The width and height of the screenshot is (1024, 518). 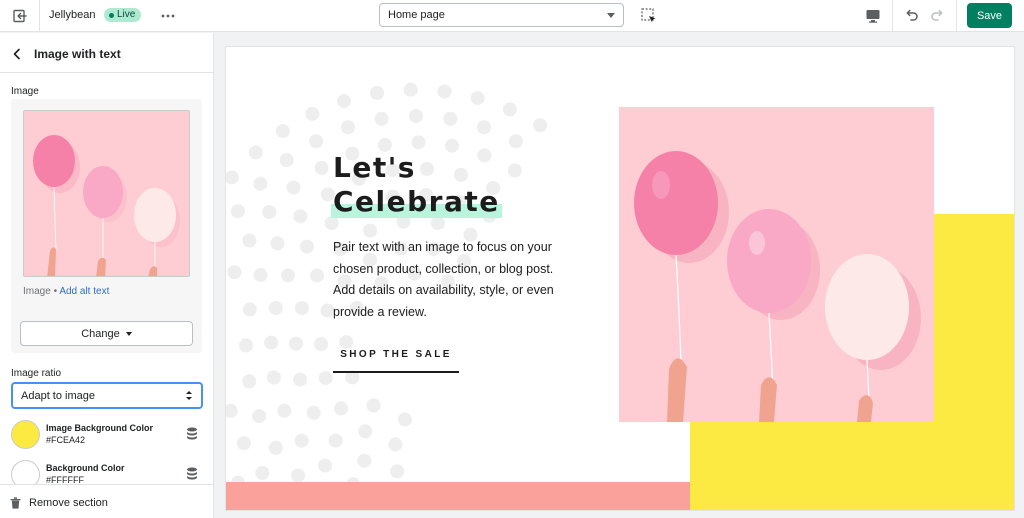 I want to click on more-icon, so click(x=168, y=16).